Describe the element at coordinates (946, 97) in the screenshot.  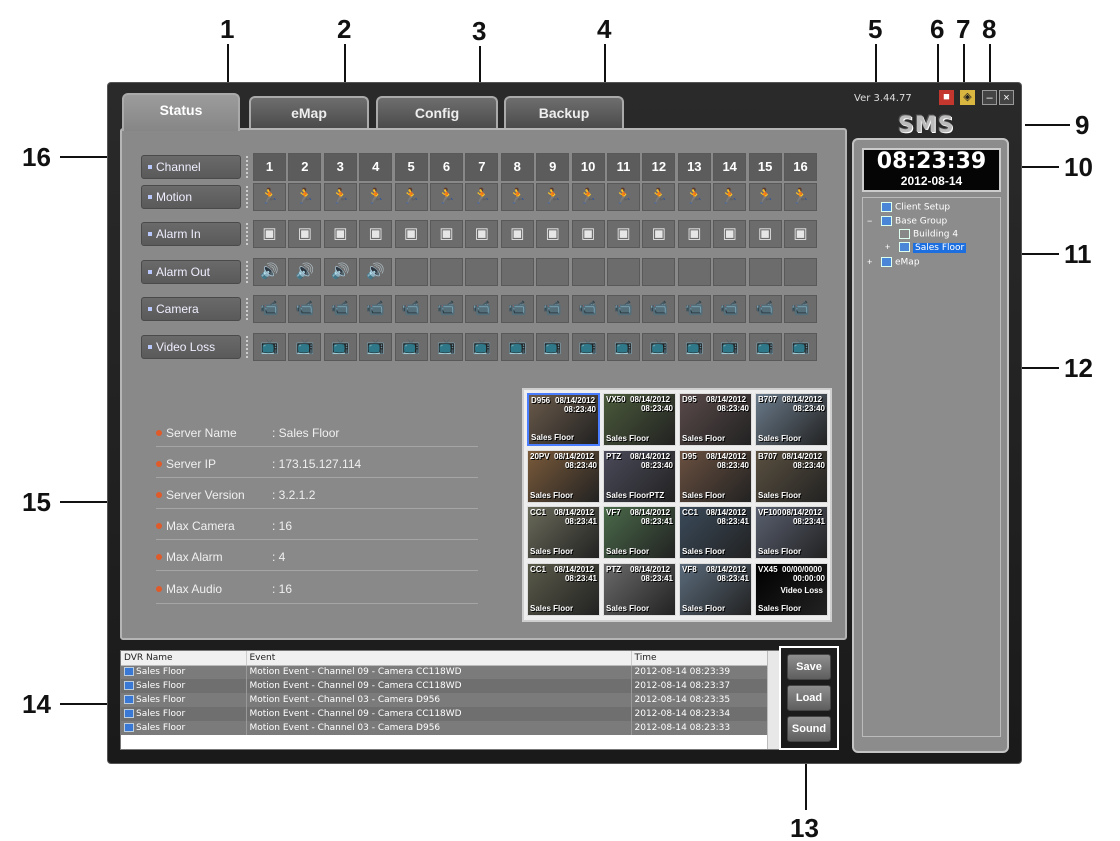
I see `record-icon: ■` at that location.